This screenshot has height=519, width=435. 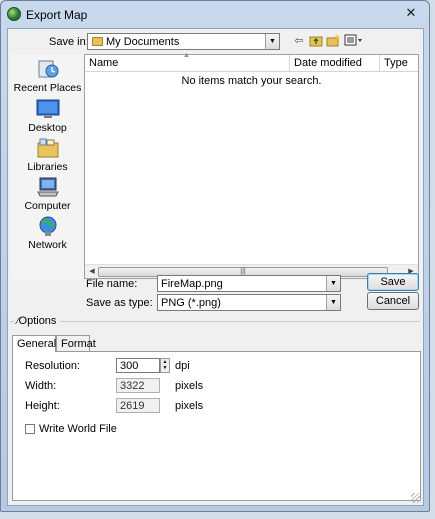 I want to click on place-recent-places: Recent Places, so click(x=47, y=76).